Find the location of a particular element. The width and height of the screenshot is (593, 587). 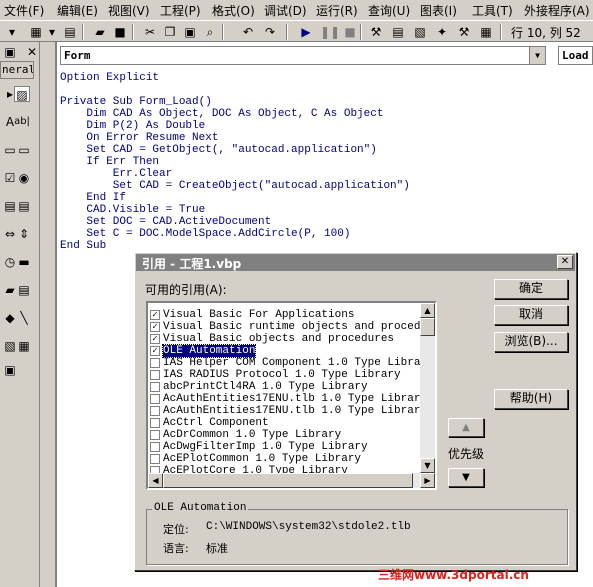

menu-format: 格式(O) is located at coordinates (233, 10).